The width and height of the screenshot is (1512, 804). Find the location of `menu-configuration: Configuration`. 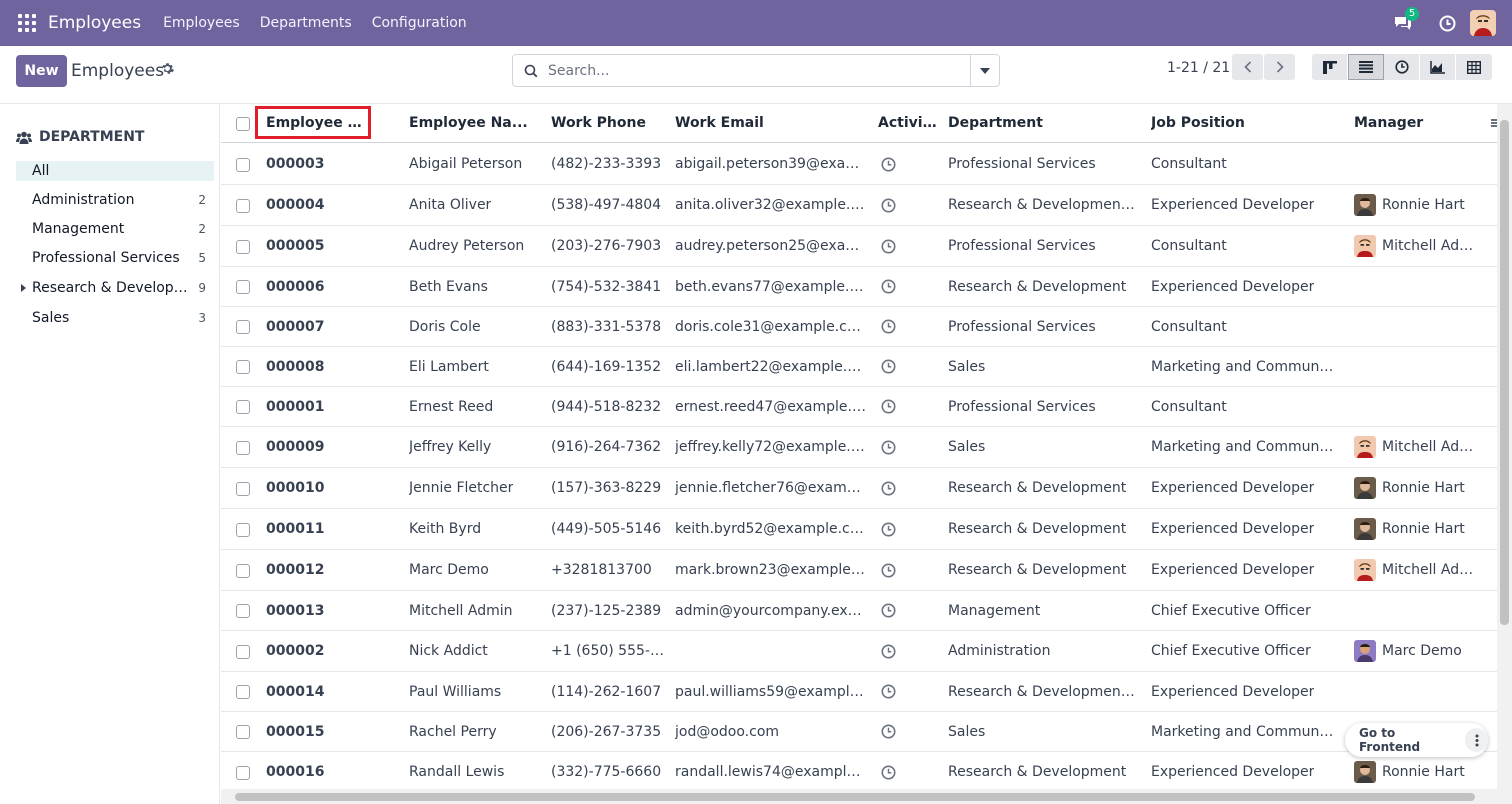

menu-configuration: Configuration is located at coordinates (419, 23).